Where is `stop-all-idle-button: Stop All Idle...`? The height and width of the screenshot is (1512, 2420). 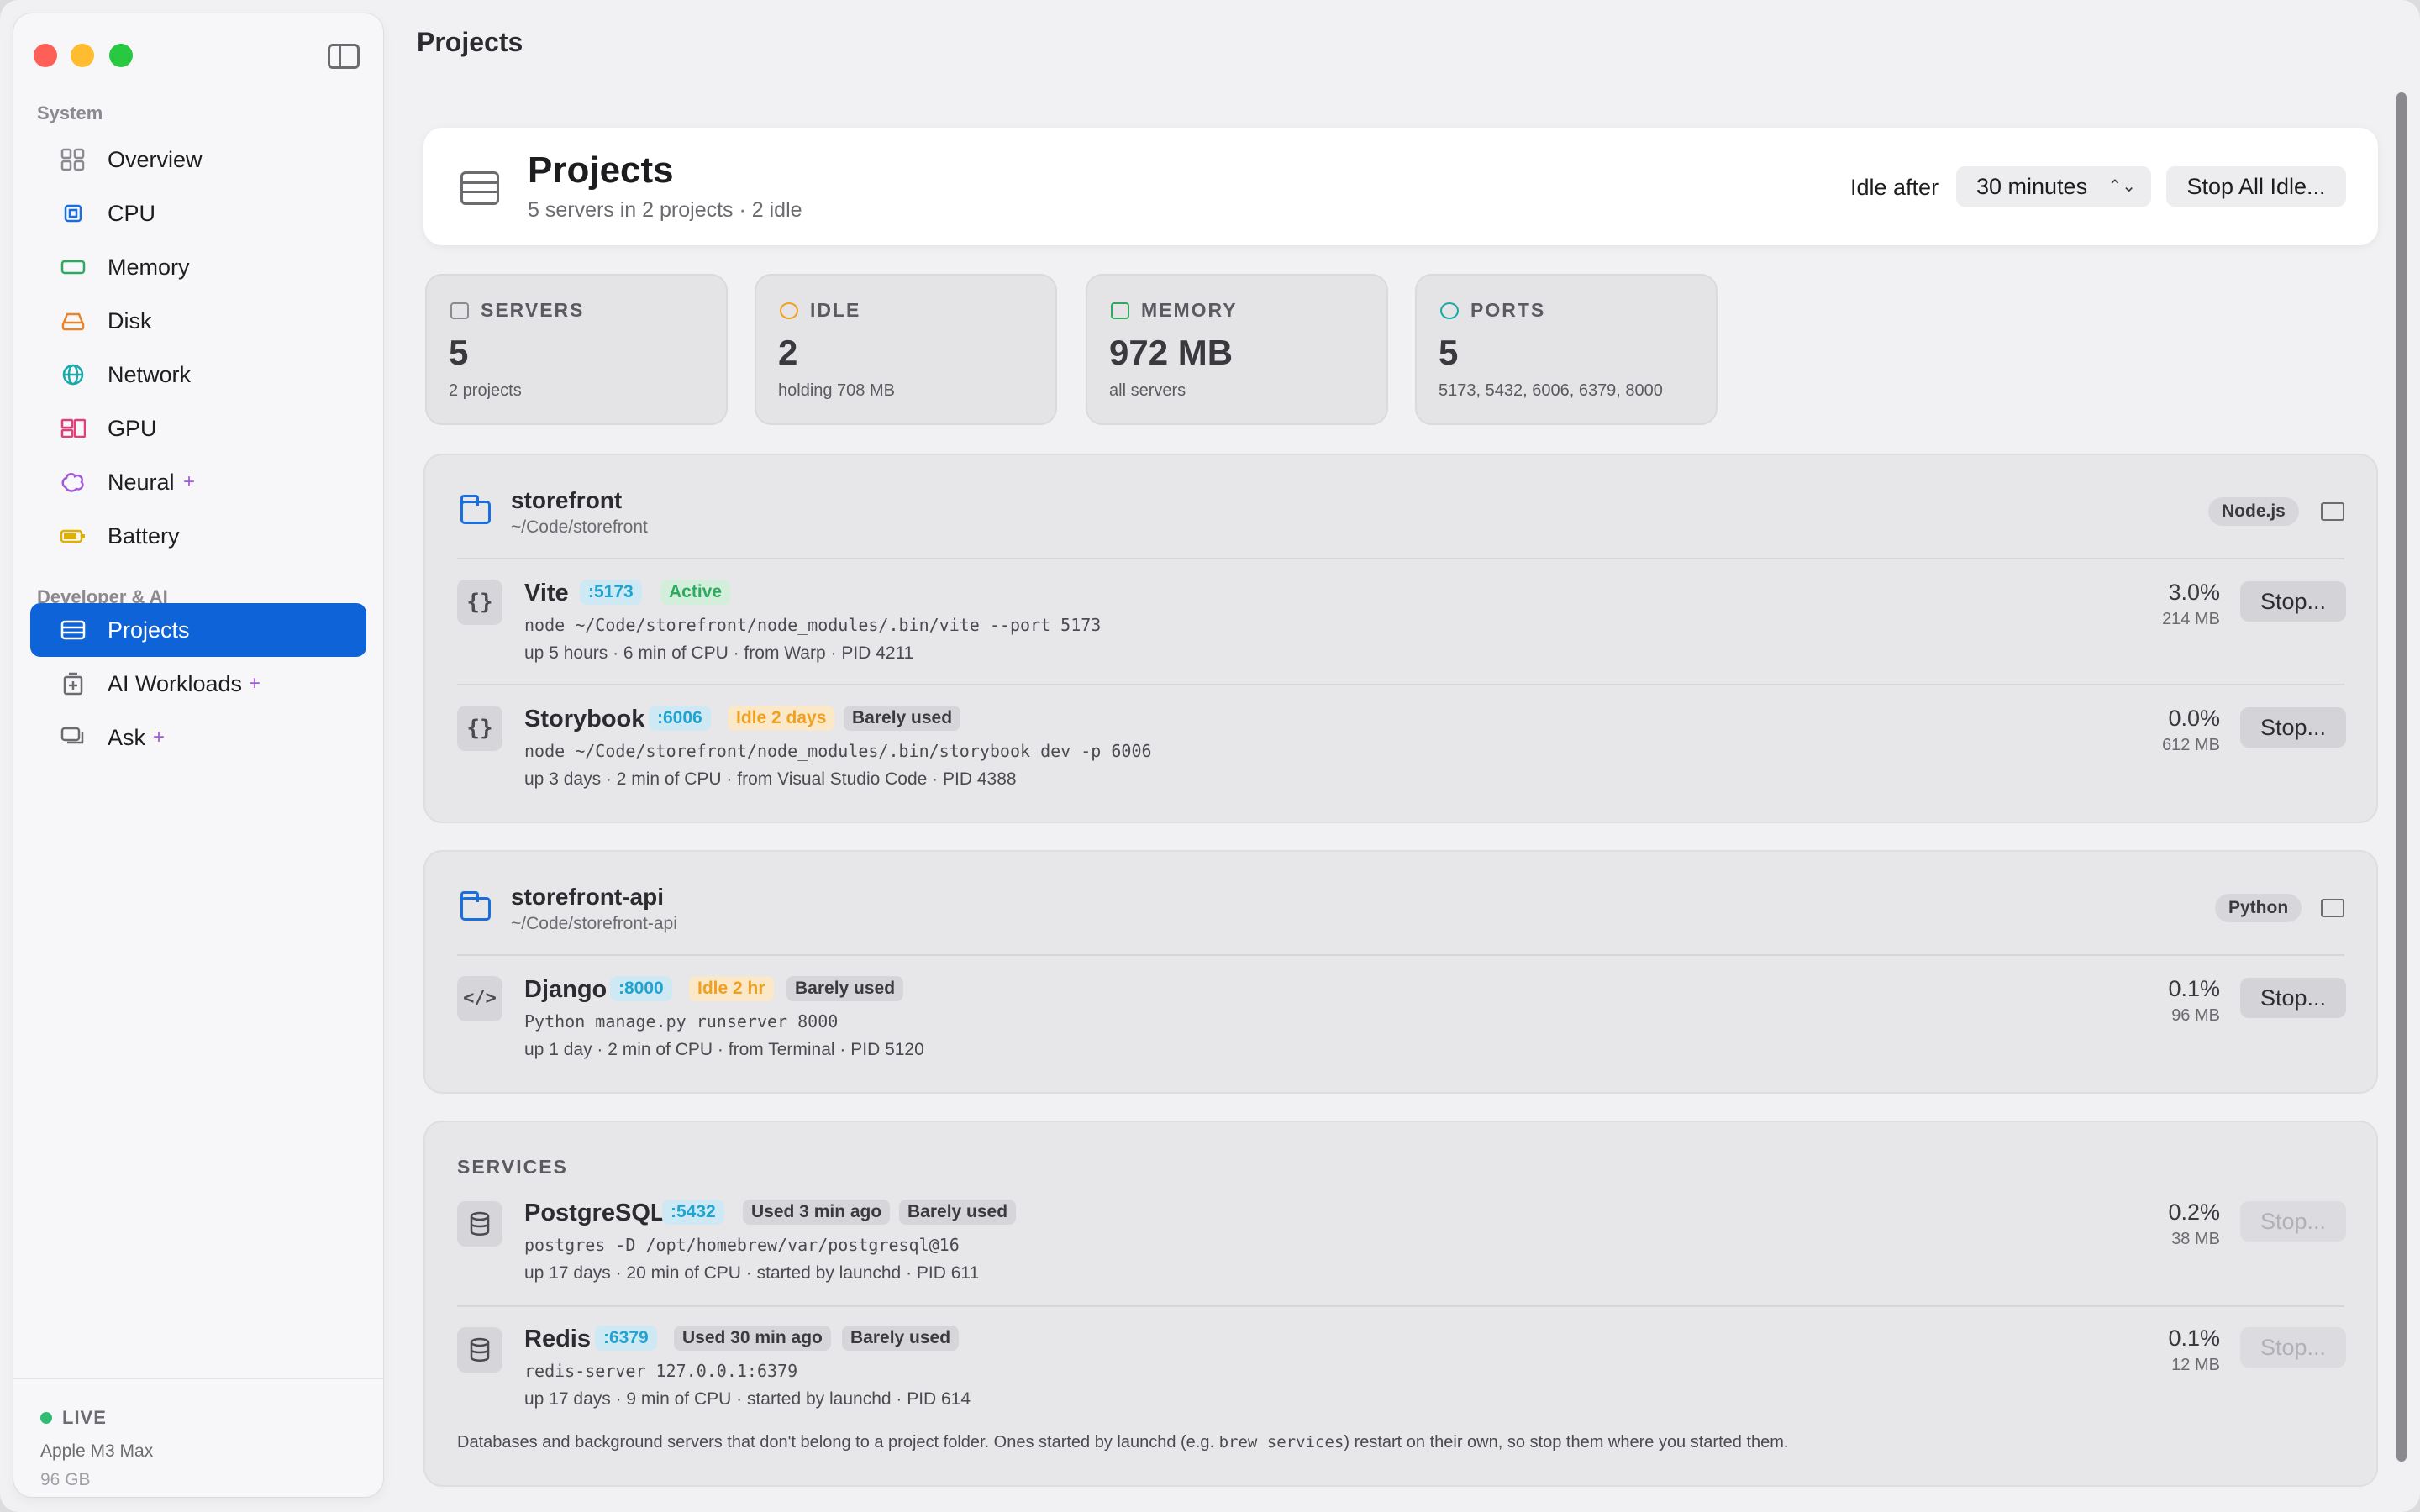
stop-all-idle-button: Stop All Idle... is located at coordinates (2256, 186).